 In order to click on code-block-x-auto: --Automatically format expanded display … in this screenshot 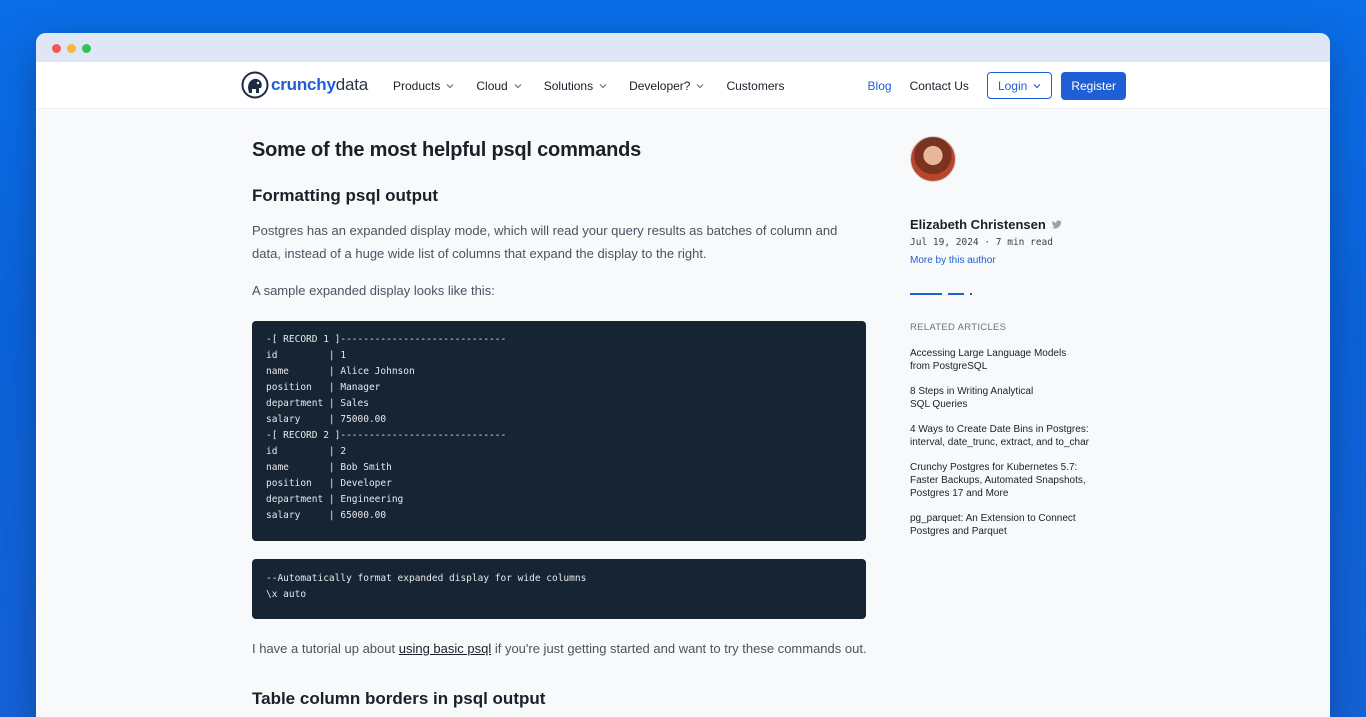, I will do `click(559, 589)`.